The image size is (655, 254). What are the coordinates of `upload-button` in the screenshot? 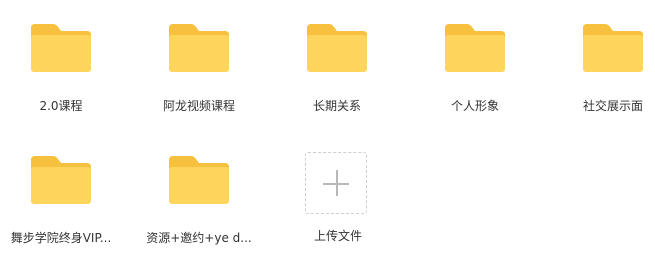 It's located at (336, 183).